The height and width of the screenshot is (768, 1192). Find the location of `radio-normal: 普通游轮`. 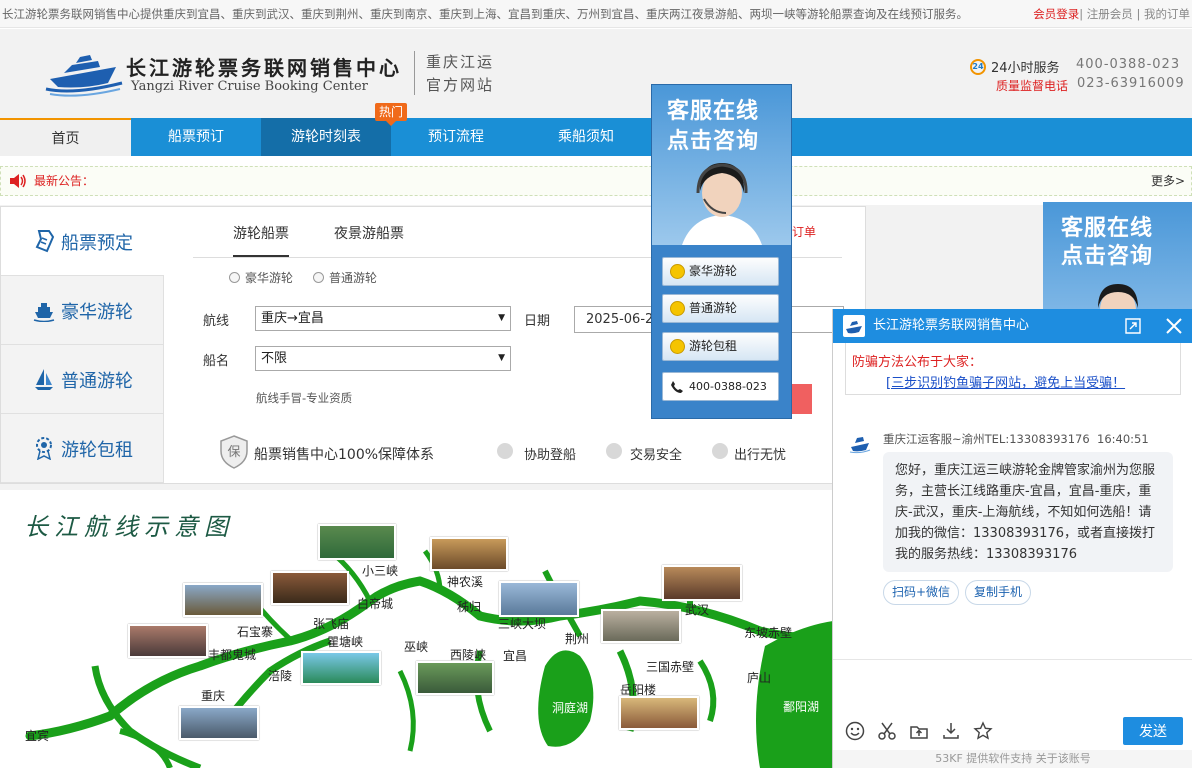

radio-normal: 普通游轮 is located at coordinates (345, 277).